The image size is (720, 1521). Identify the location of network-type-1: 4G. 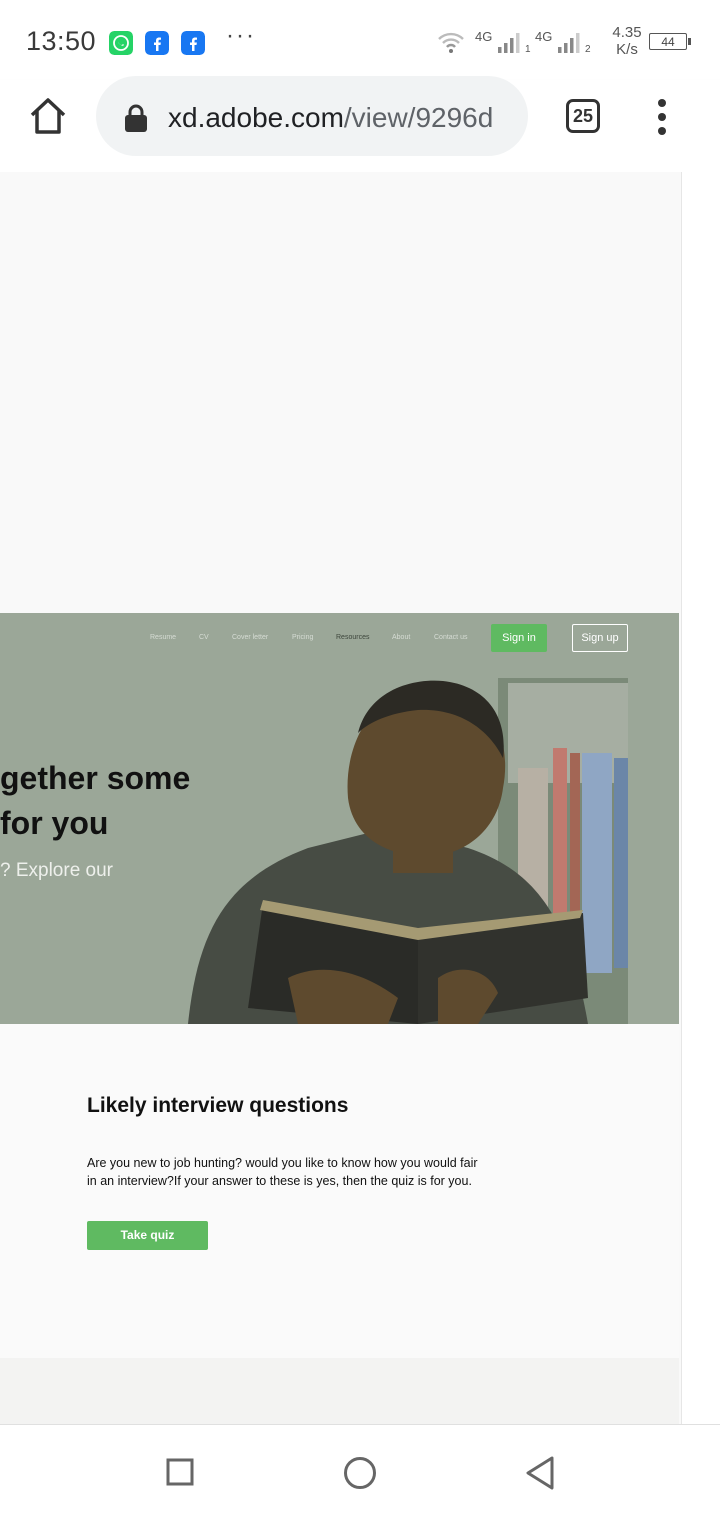
(484, 36).